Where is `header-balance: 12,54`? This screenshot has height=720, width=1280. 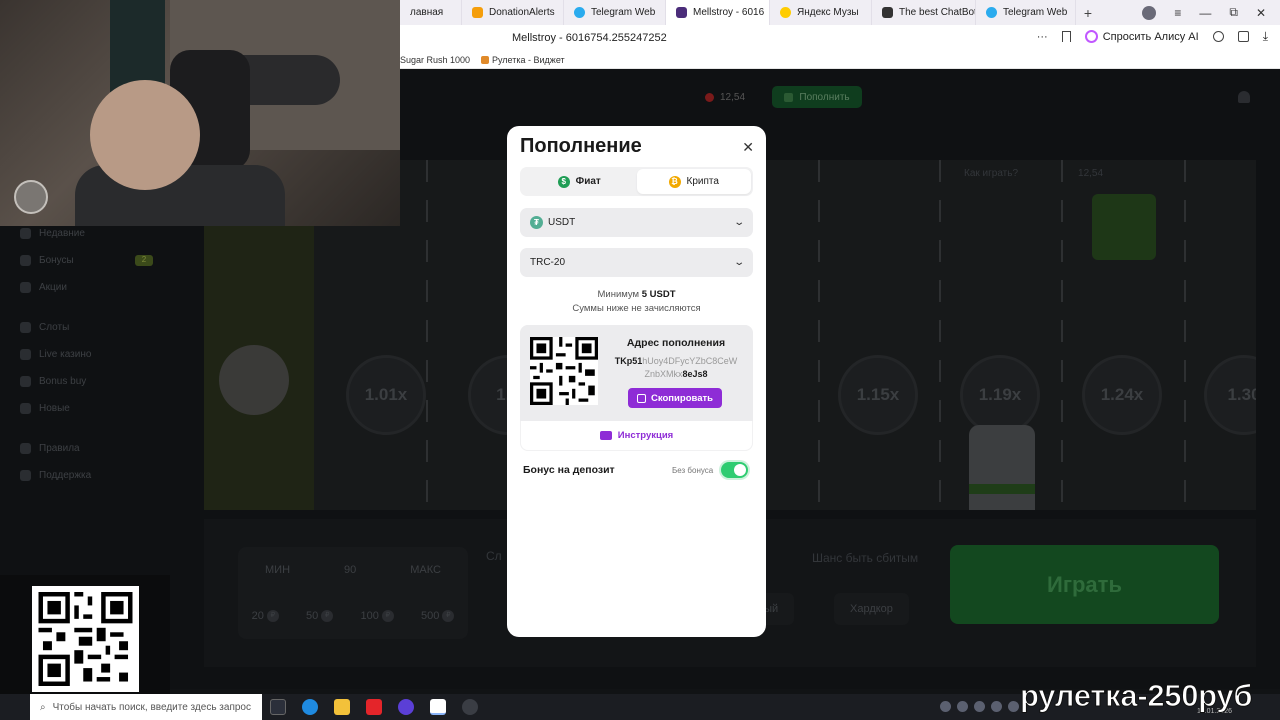 header-balance: 12,54 is located at coordinates (725, 97).